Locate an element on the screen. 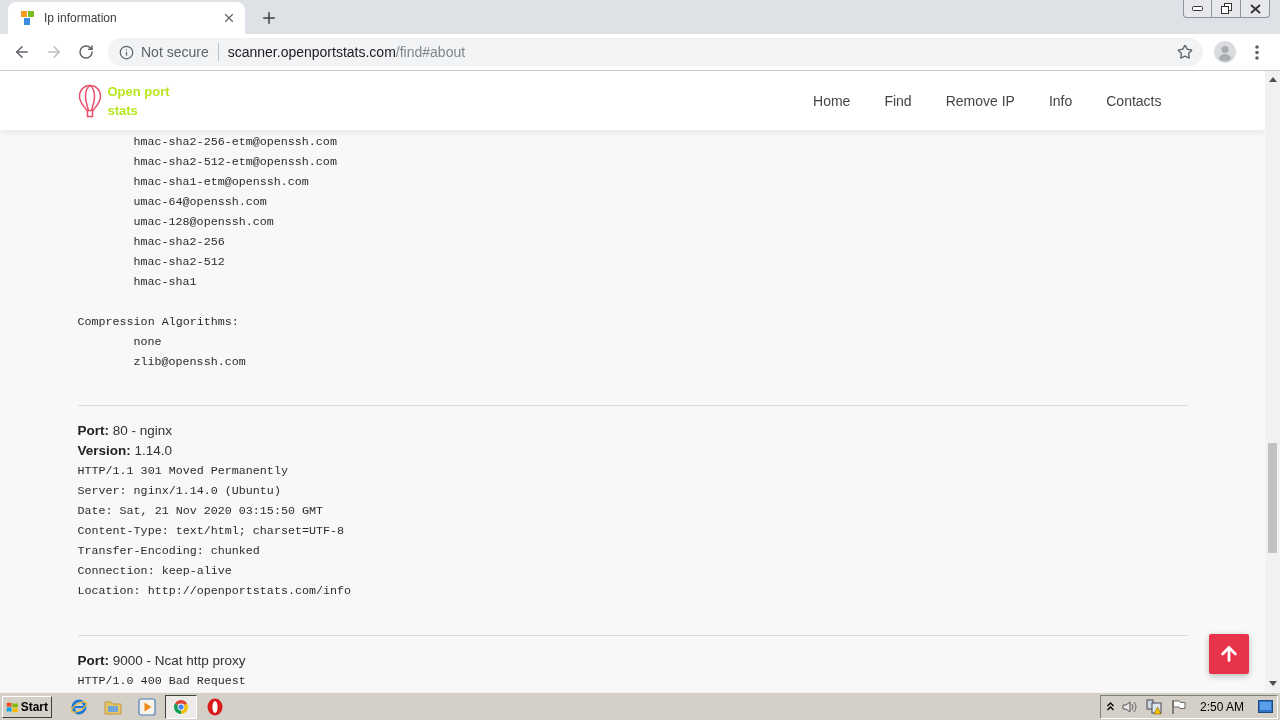 The image size is (1280, 720). response-line: Connection: keep-alive is located at coordinates (155, 571).